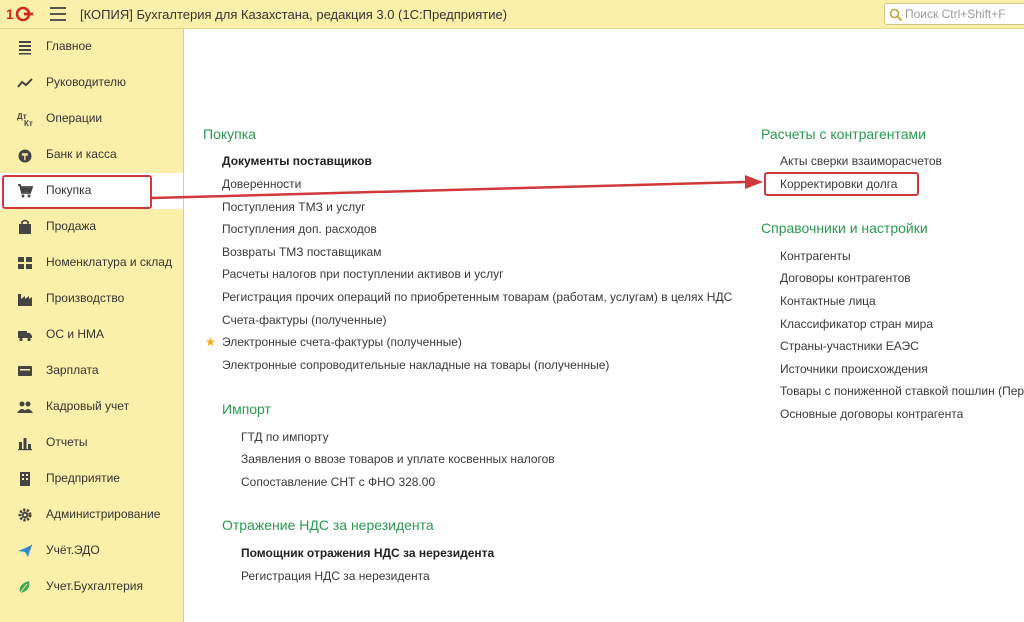 The width and height of the screenshot is (1024, 622). I want to click on section-title-import: Импорт, so click(246, 409).